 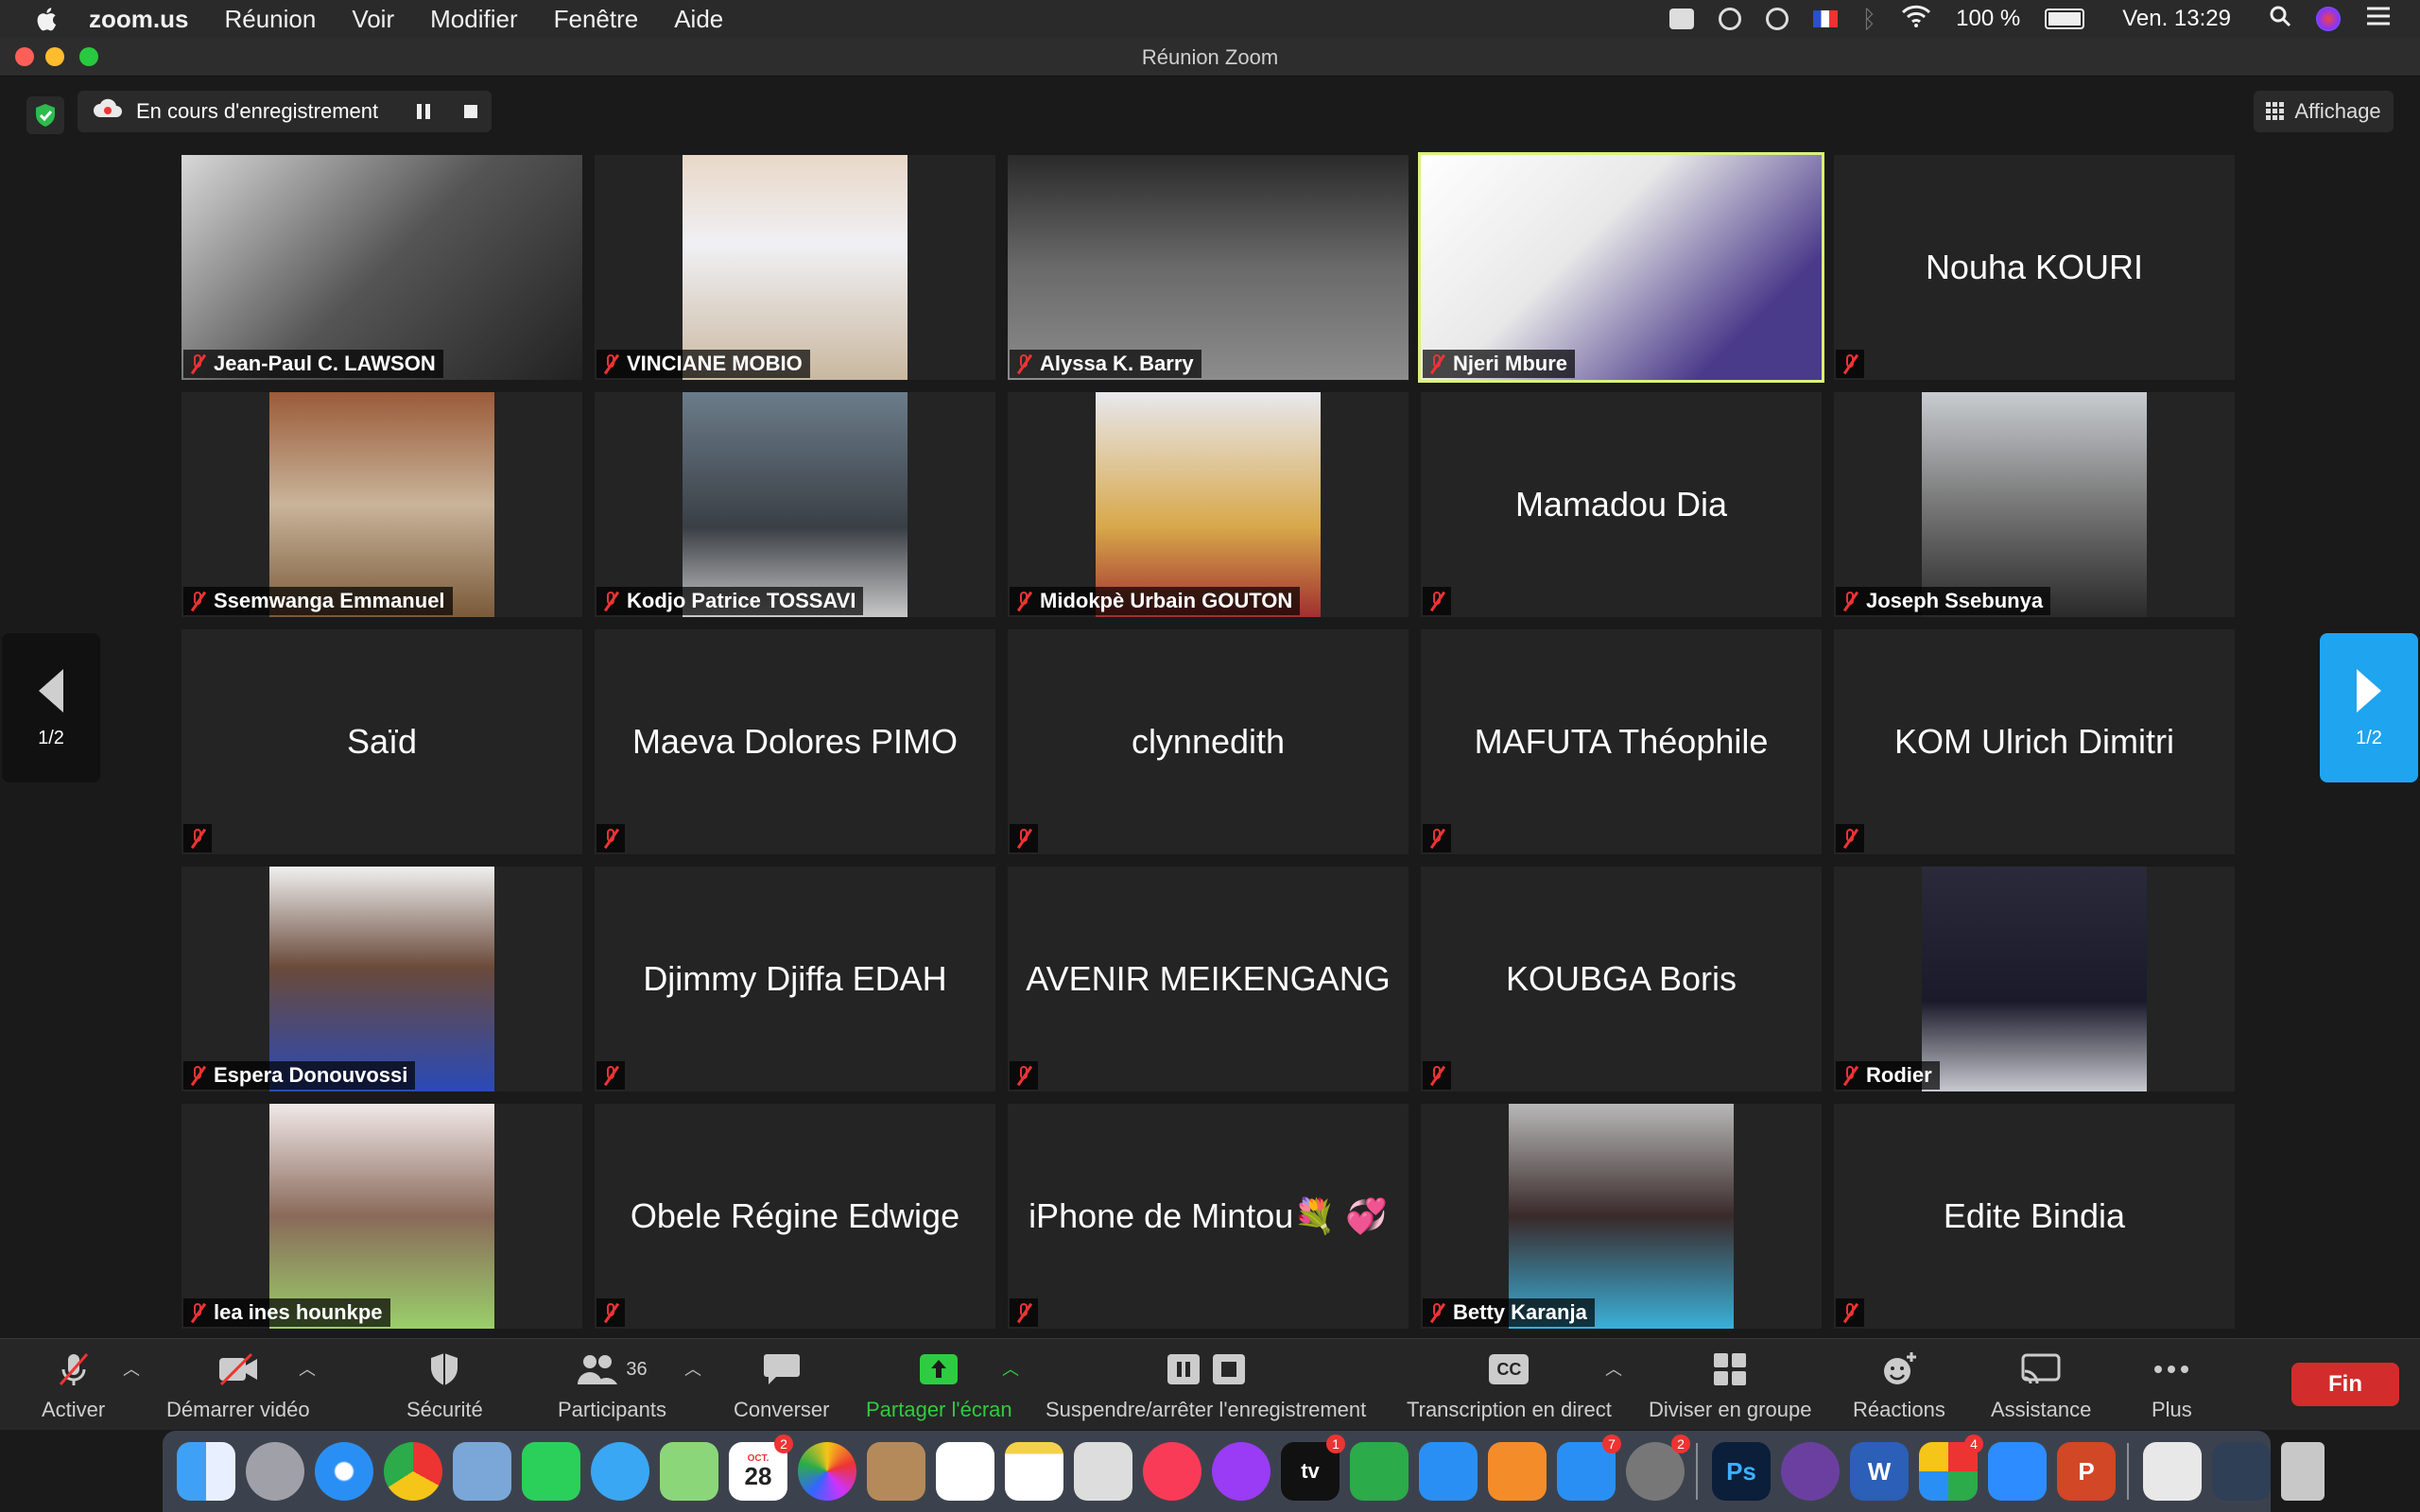 I want to click on participant-tile: Espera Donouvossi, so click(x=382, y=979).